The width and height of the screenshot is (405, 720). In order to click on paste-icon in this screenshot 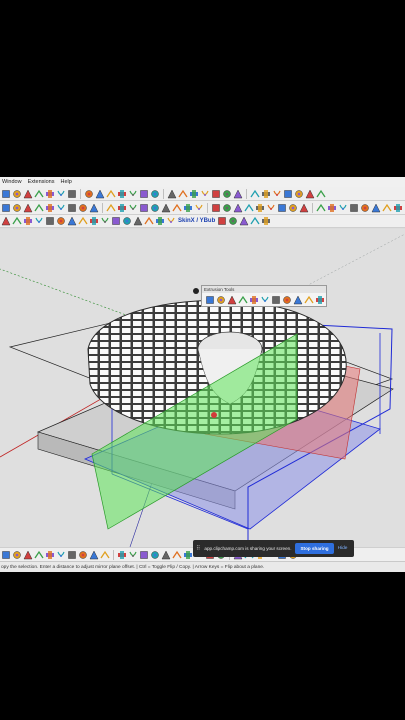, I will do `click(50, 555)`.